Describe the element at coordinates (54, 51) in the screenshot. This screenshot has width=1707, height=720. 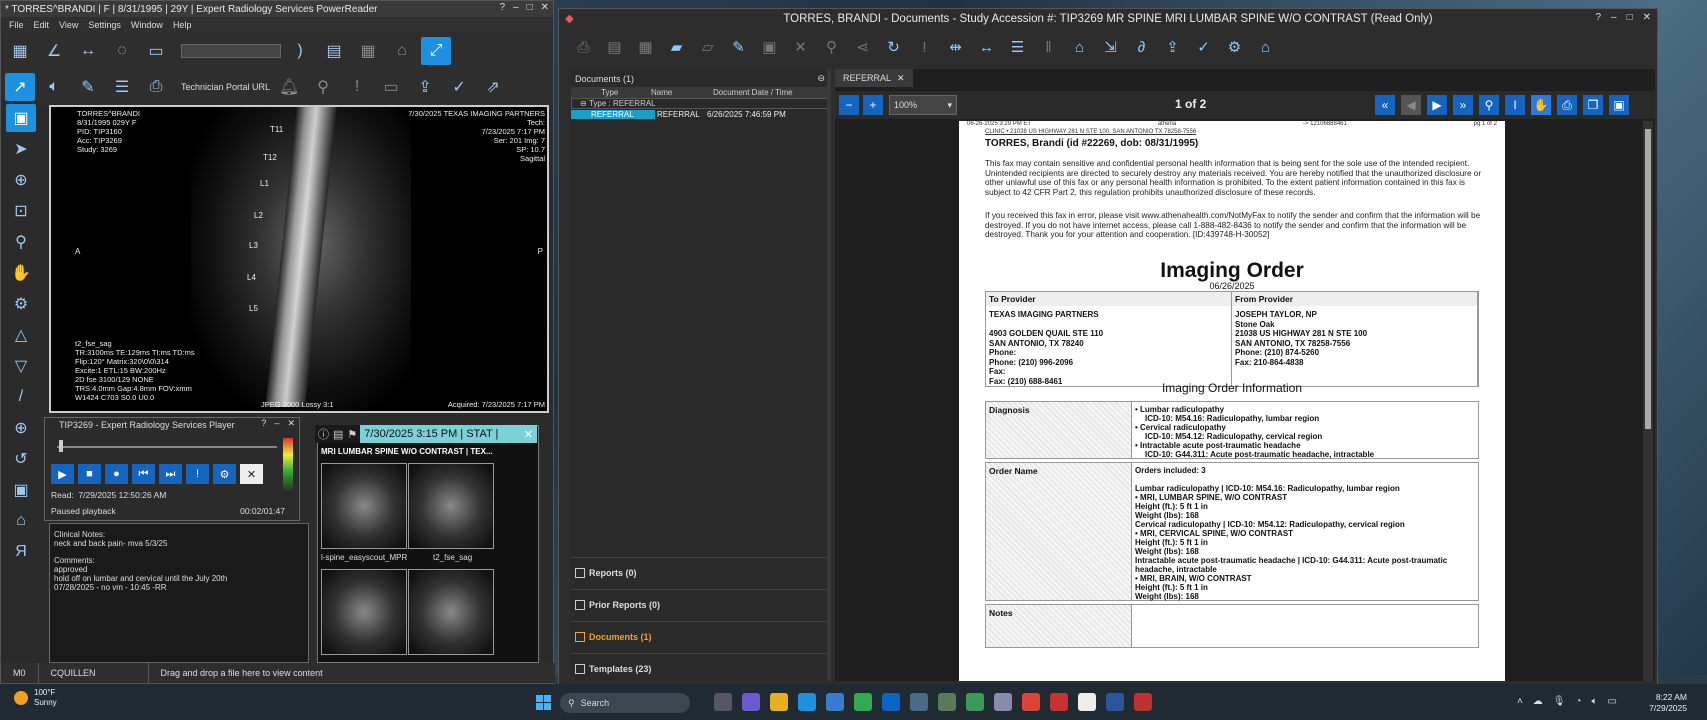
I see `angle-icon: ∠` at that location.